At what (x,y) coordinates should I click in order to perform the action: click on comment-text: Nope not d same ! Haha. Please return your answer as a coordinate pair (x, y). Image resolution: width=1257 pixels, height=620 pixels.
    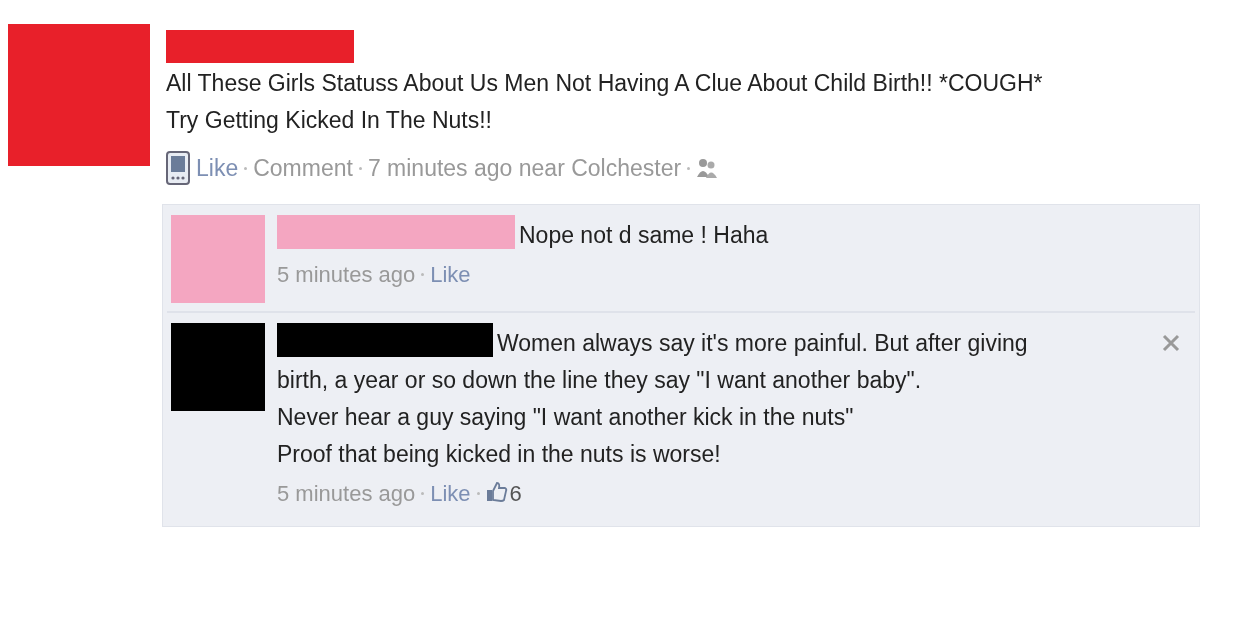
    Looking at the image, I should click on (644, 234).